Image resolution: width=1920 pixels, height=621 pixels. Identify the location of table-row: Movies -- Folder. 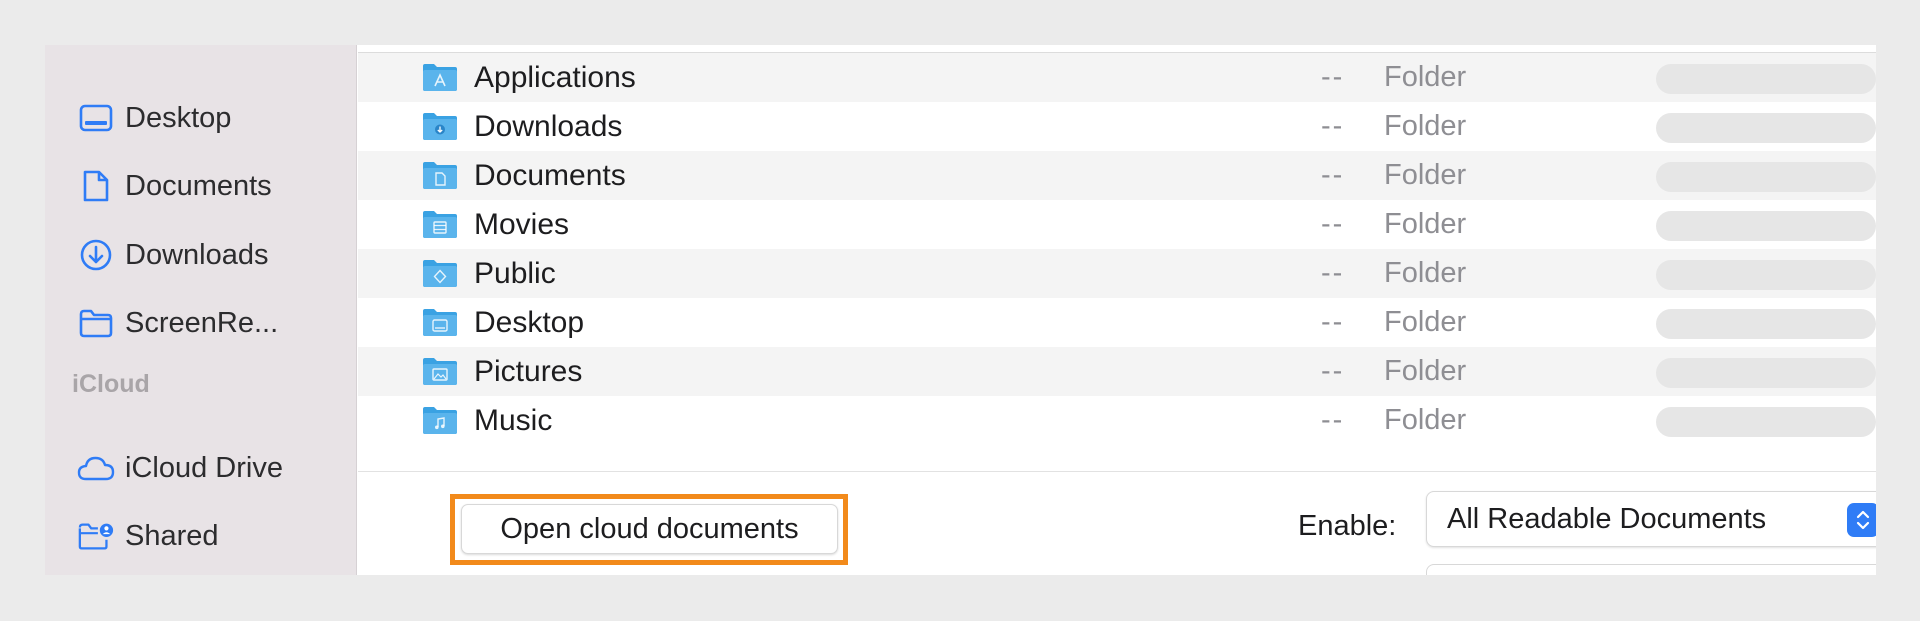
(1117, 224).